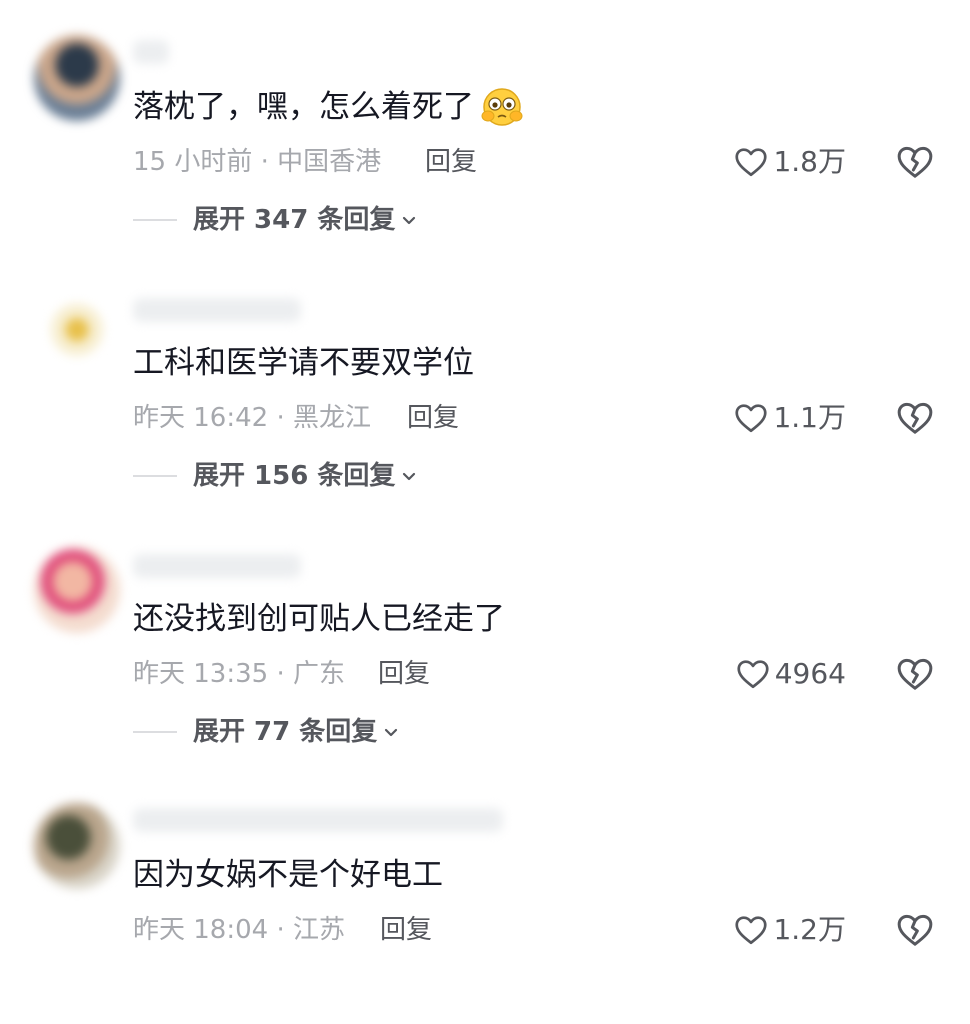 This screenshot has height=1024, width=970. I want to click on comment-text: 因为女娲不是个好电工, so click(288, 875).